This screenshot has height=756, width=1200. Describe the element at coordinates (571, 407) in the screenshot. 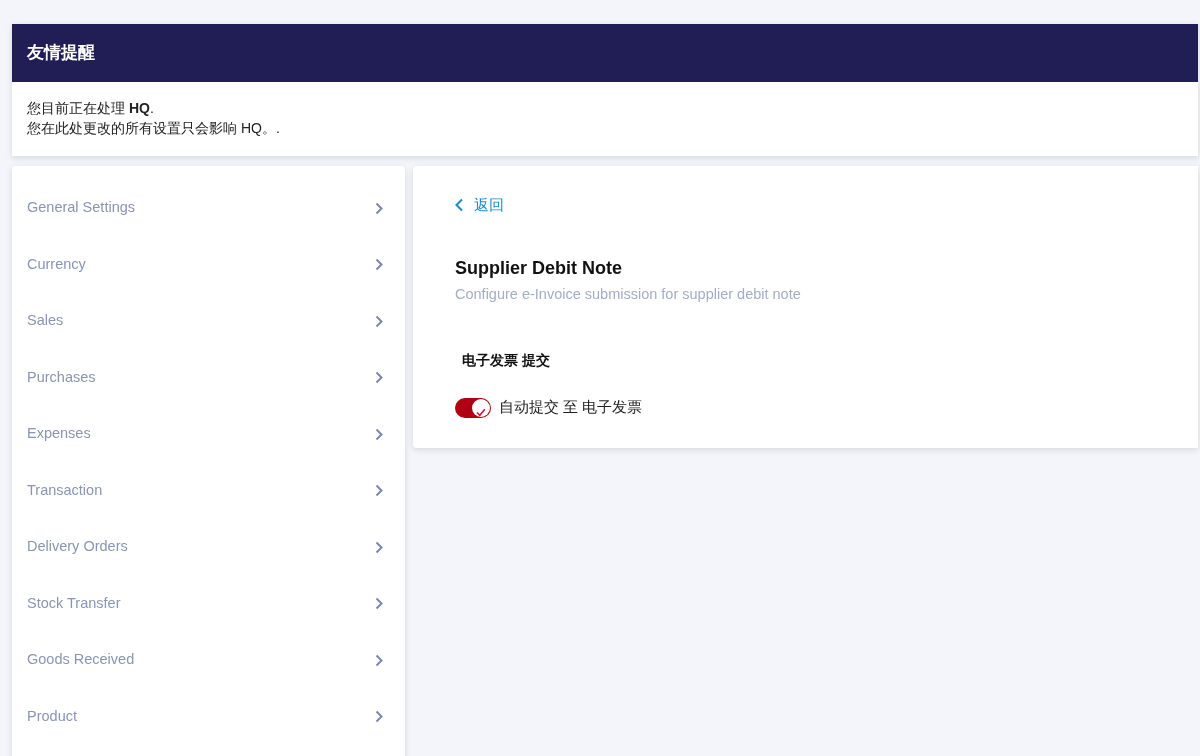

I see `toggle-label: 自动提交 至 电子发票` at that location.